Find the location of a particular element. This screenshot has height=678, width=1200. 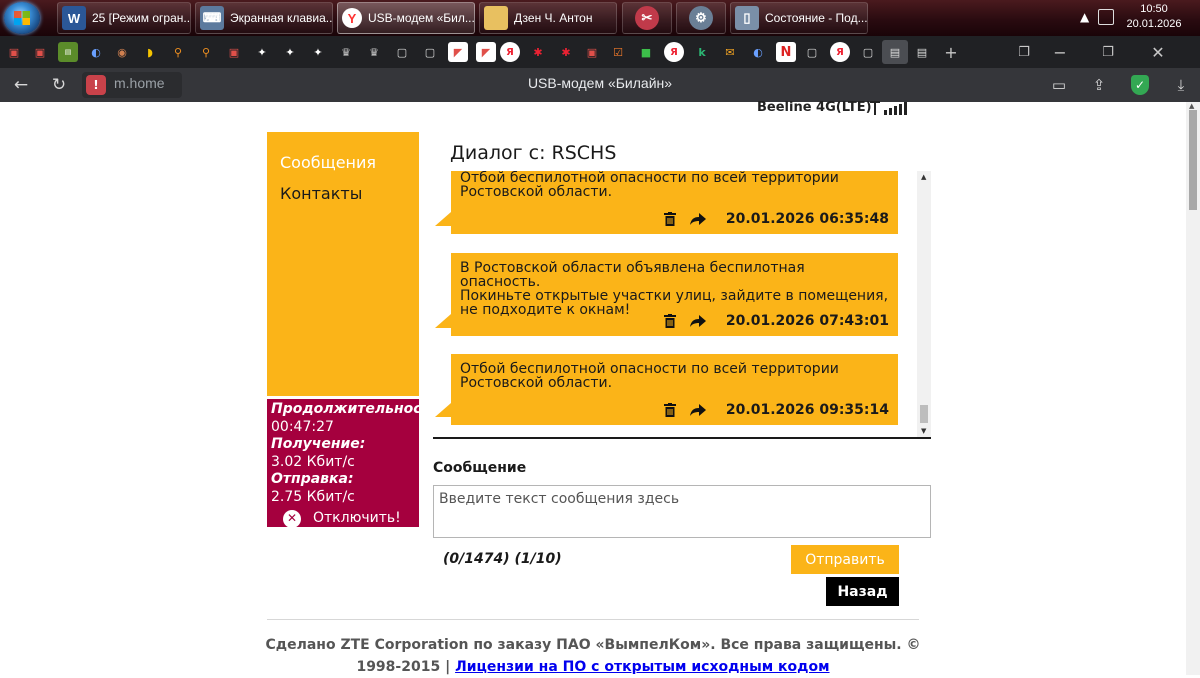

folder-icon is located at coordinates (496, 18).